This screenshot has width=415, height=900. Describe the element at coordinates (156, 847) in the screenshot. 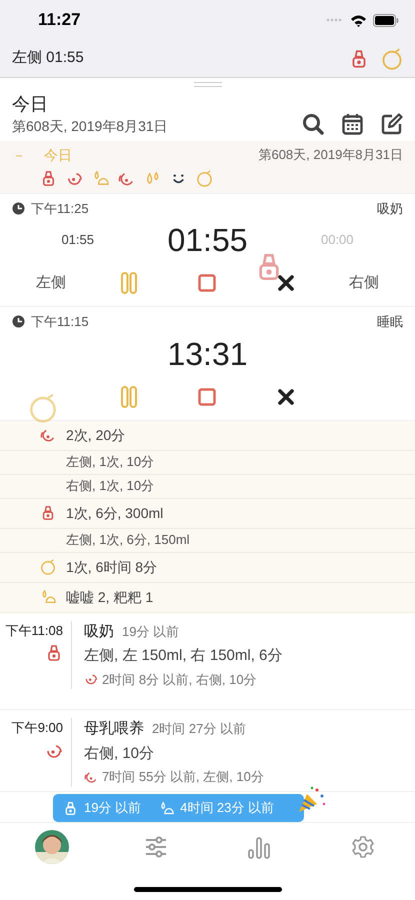

I see `sliders-icon` at that location.